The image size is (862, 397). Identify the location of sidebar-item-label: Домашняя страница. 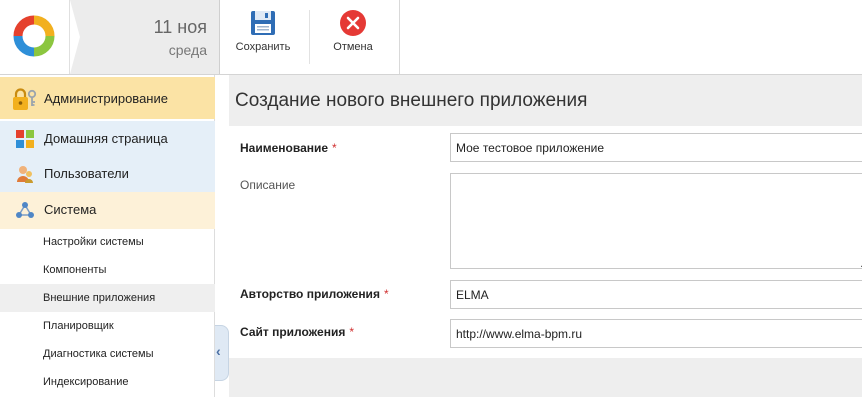
(106, 138).